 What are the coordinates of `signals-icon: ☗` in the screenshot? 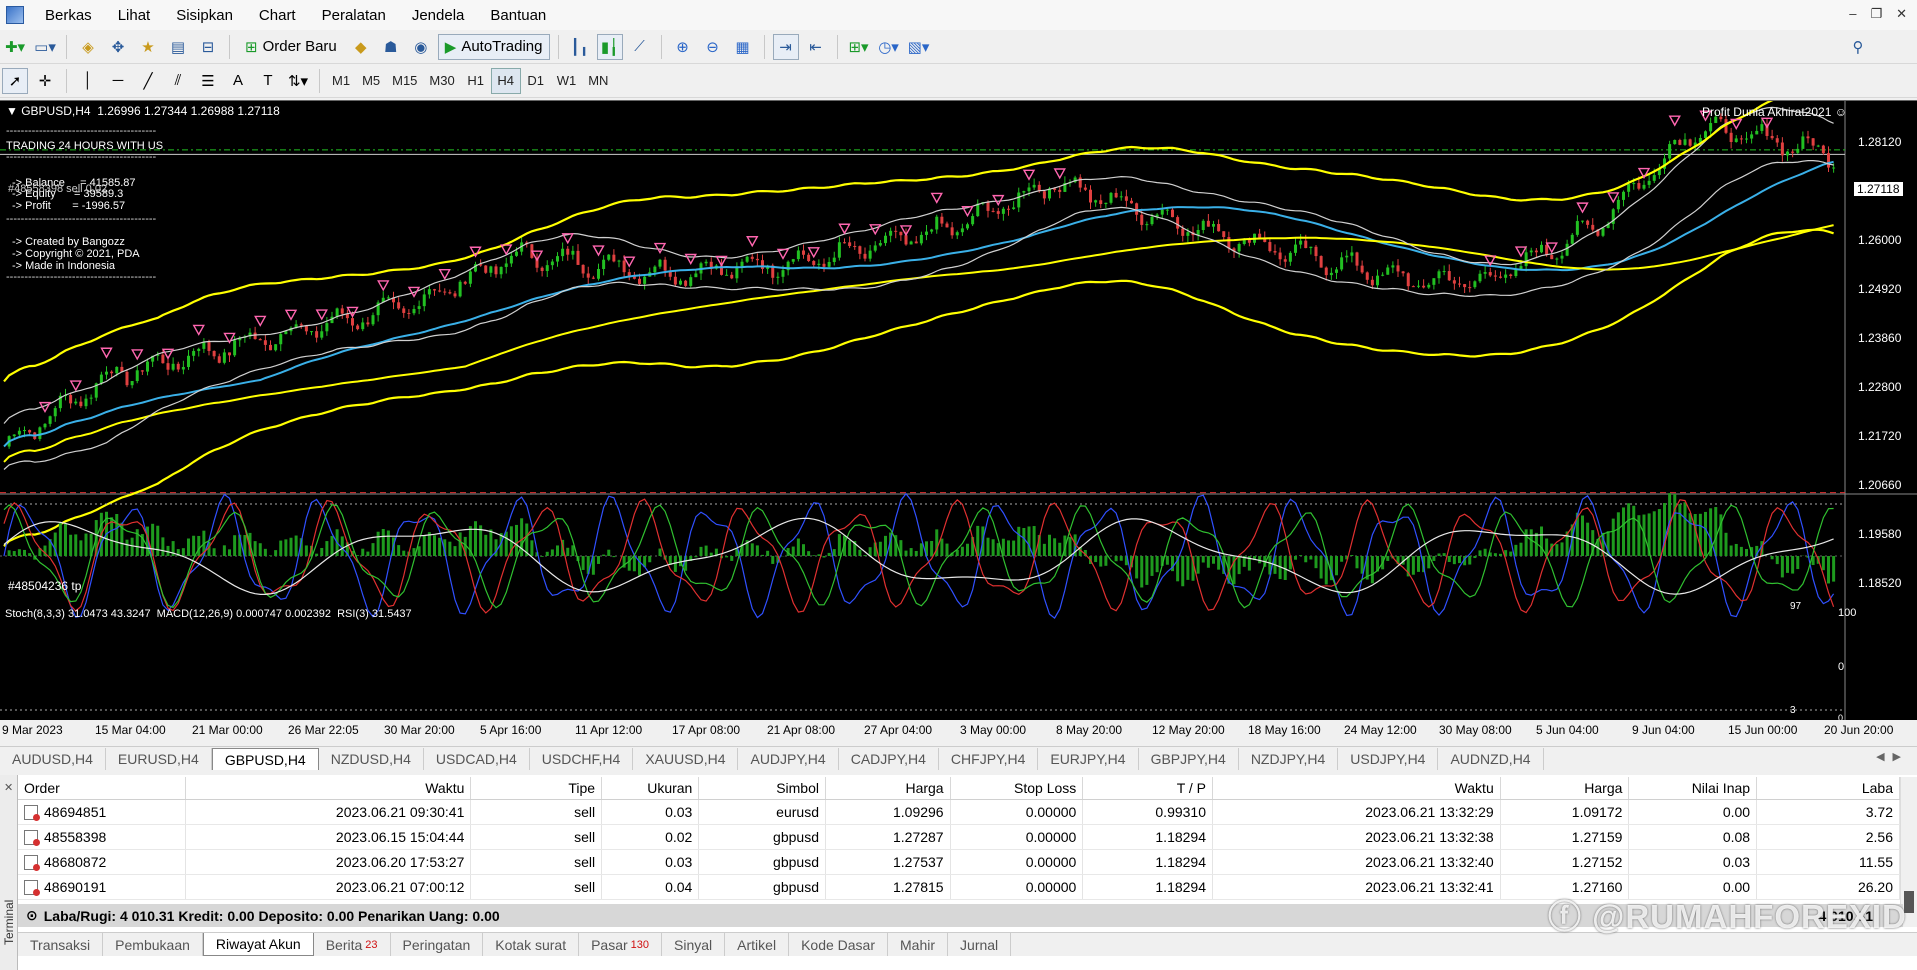 It's located at (391, 47).